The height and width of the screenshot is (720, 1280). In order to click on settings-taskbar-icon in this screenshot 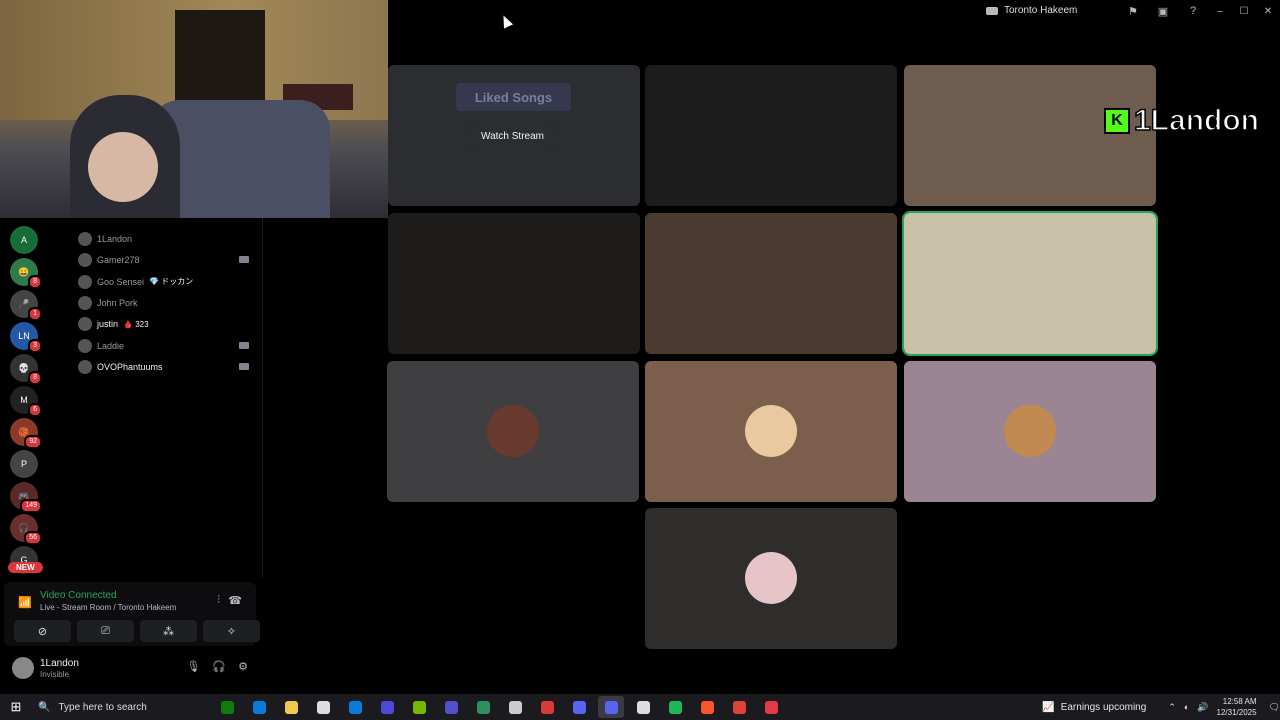, I will do `click(323, 707)`.